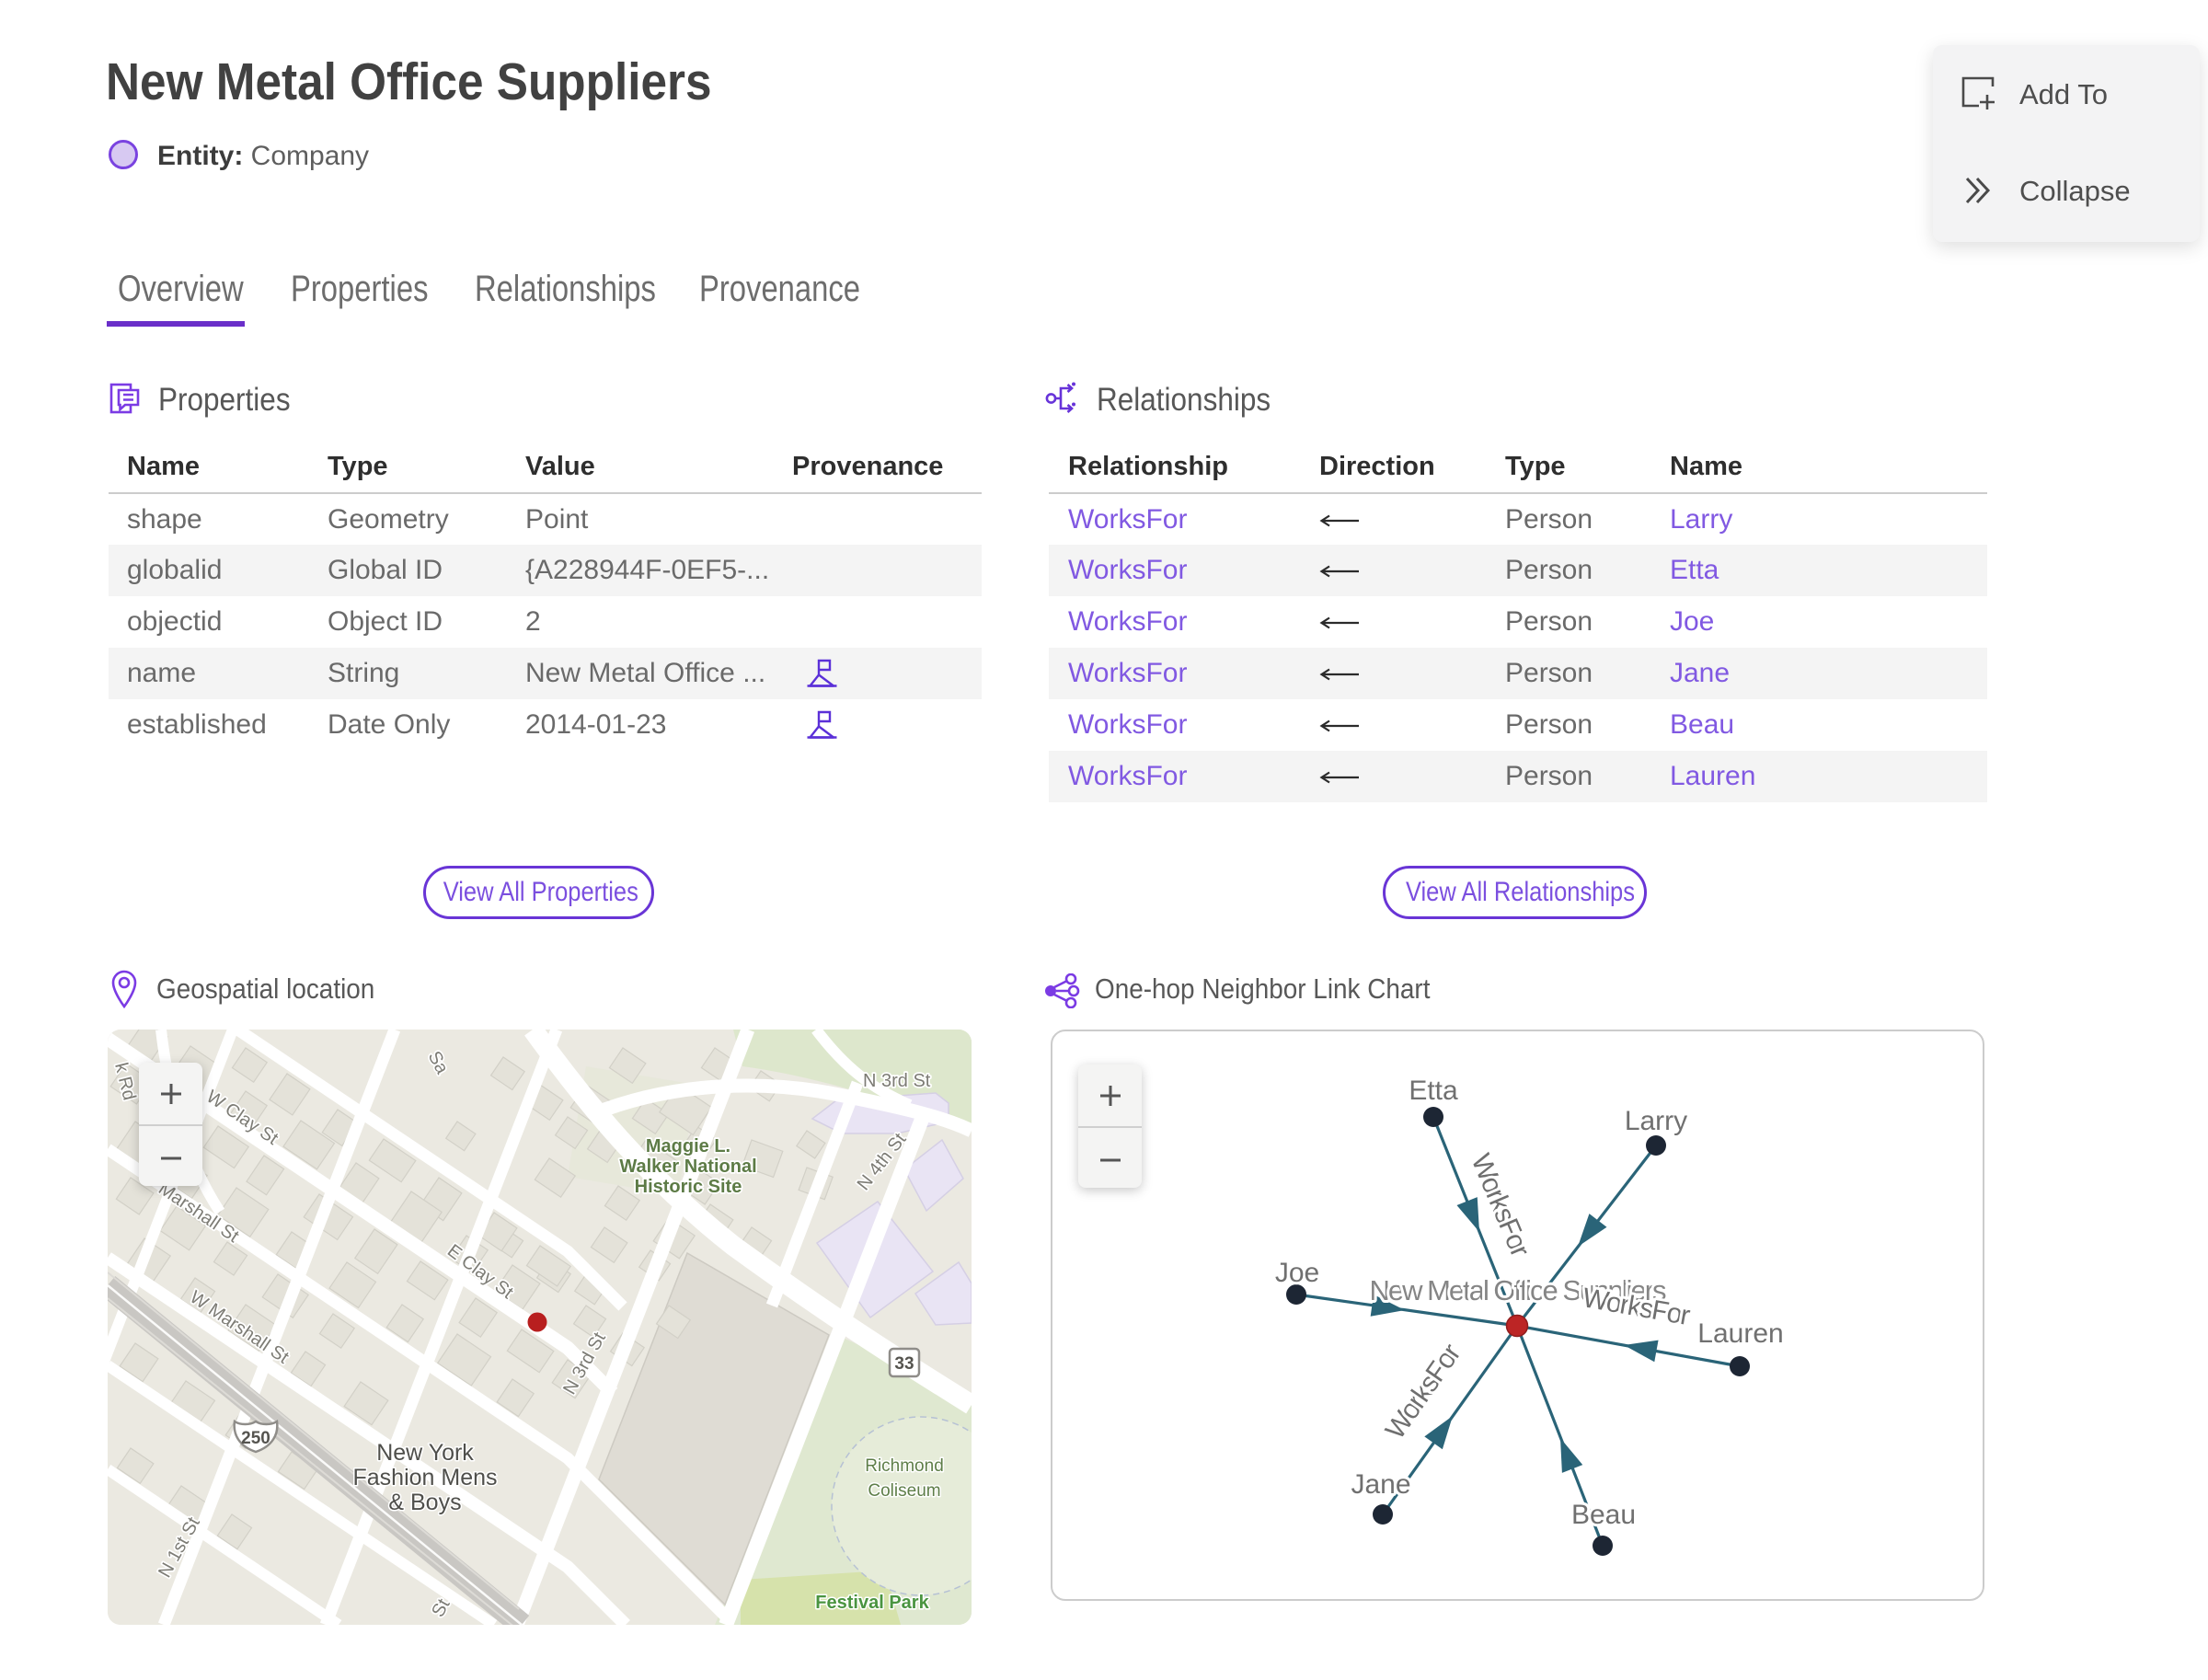  What do you see at coordinates (897, 1081) in the screenshot?
I see `svg-text: N 3rd St` at bounding box center [897, 1081].